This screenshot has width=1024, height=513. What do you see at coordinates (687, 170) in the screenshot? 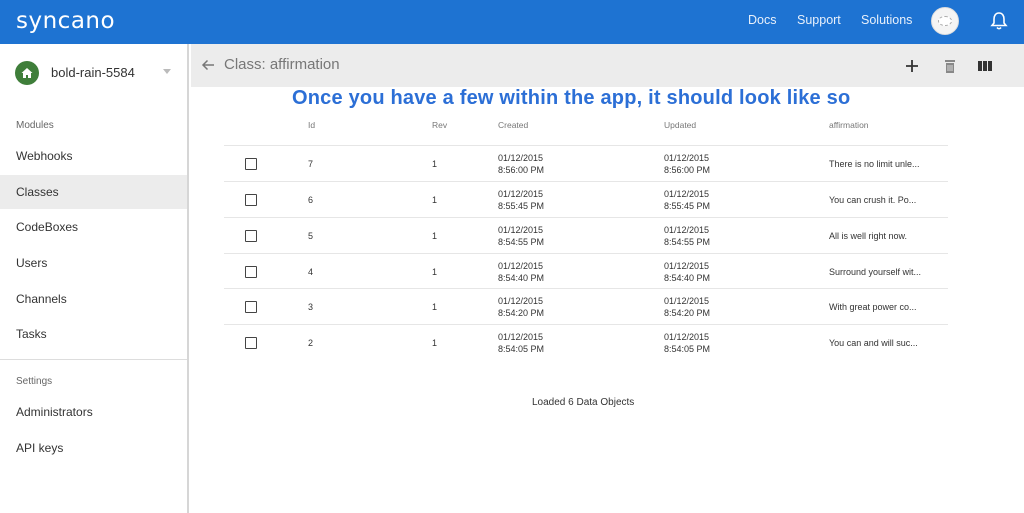
I see `cell-updated-time: 8:56:00 PM` at bounding box center [687, 170].